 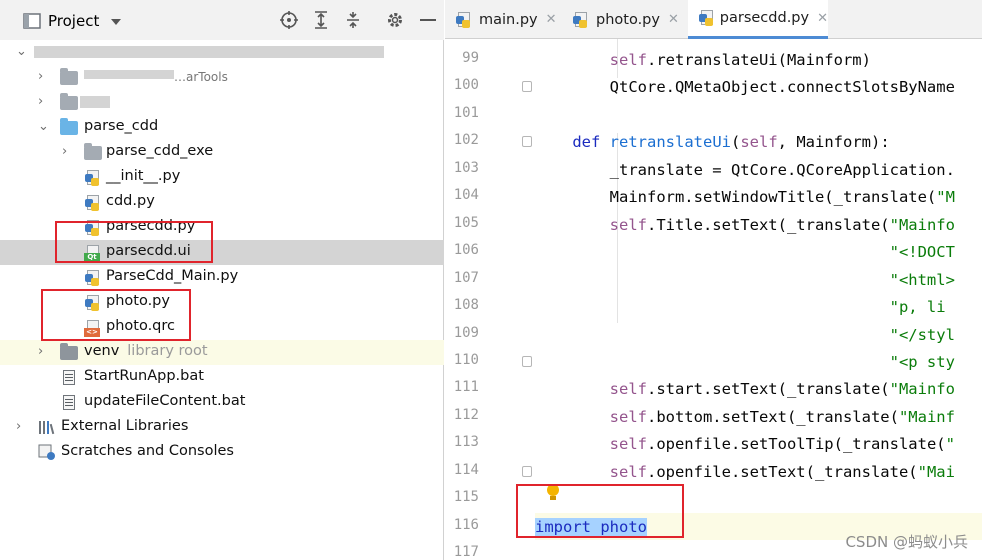 I want to click on tree-row-blurred-folder: ›, so click(x=222, y=102).